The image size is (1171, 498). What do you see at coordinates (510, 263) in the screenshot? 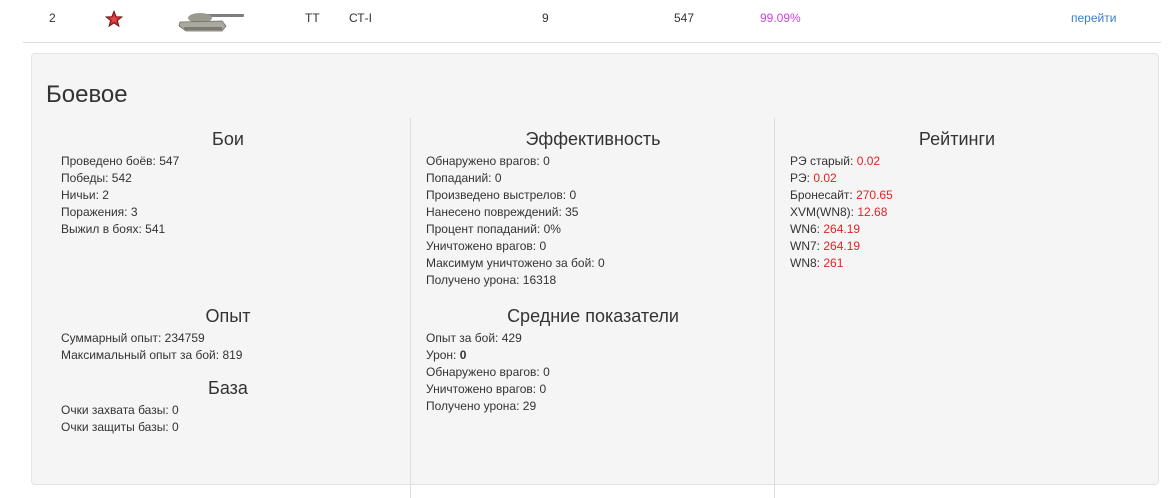
I see `stat-label: Максимум уничтожено за бой:` at bounding box center [510, 263].